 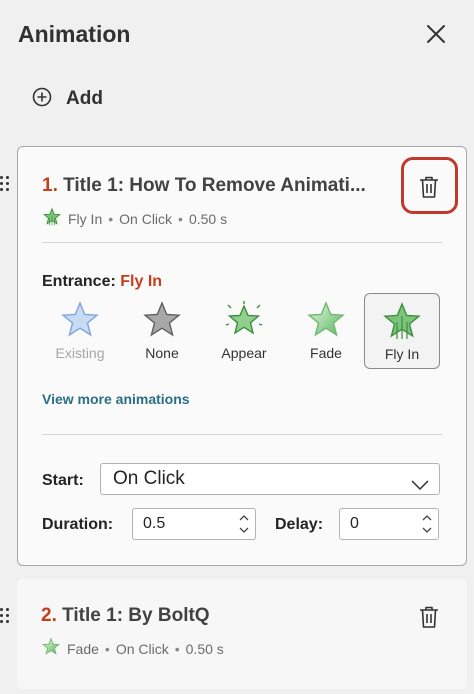 What do you see at coordinates (389, 524) in the screenshot?
I see `delay-stepper: 0` at bounding box center [389, 524].